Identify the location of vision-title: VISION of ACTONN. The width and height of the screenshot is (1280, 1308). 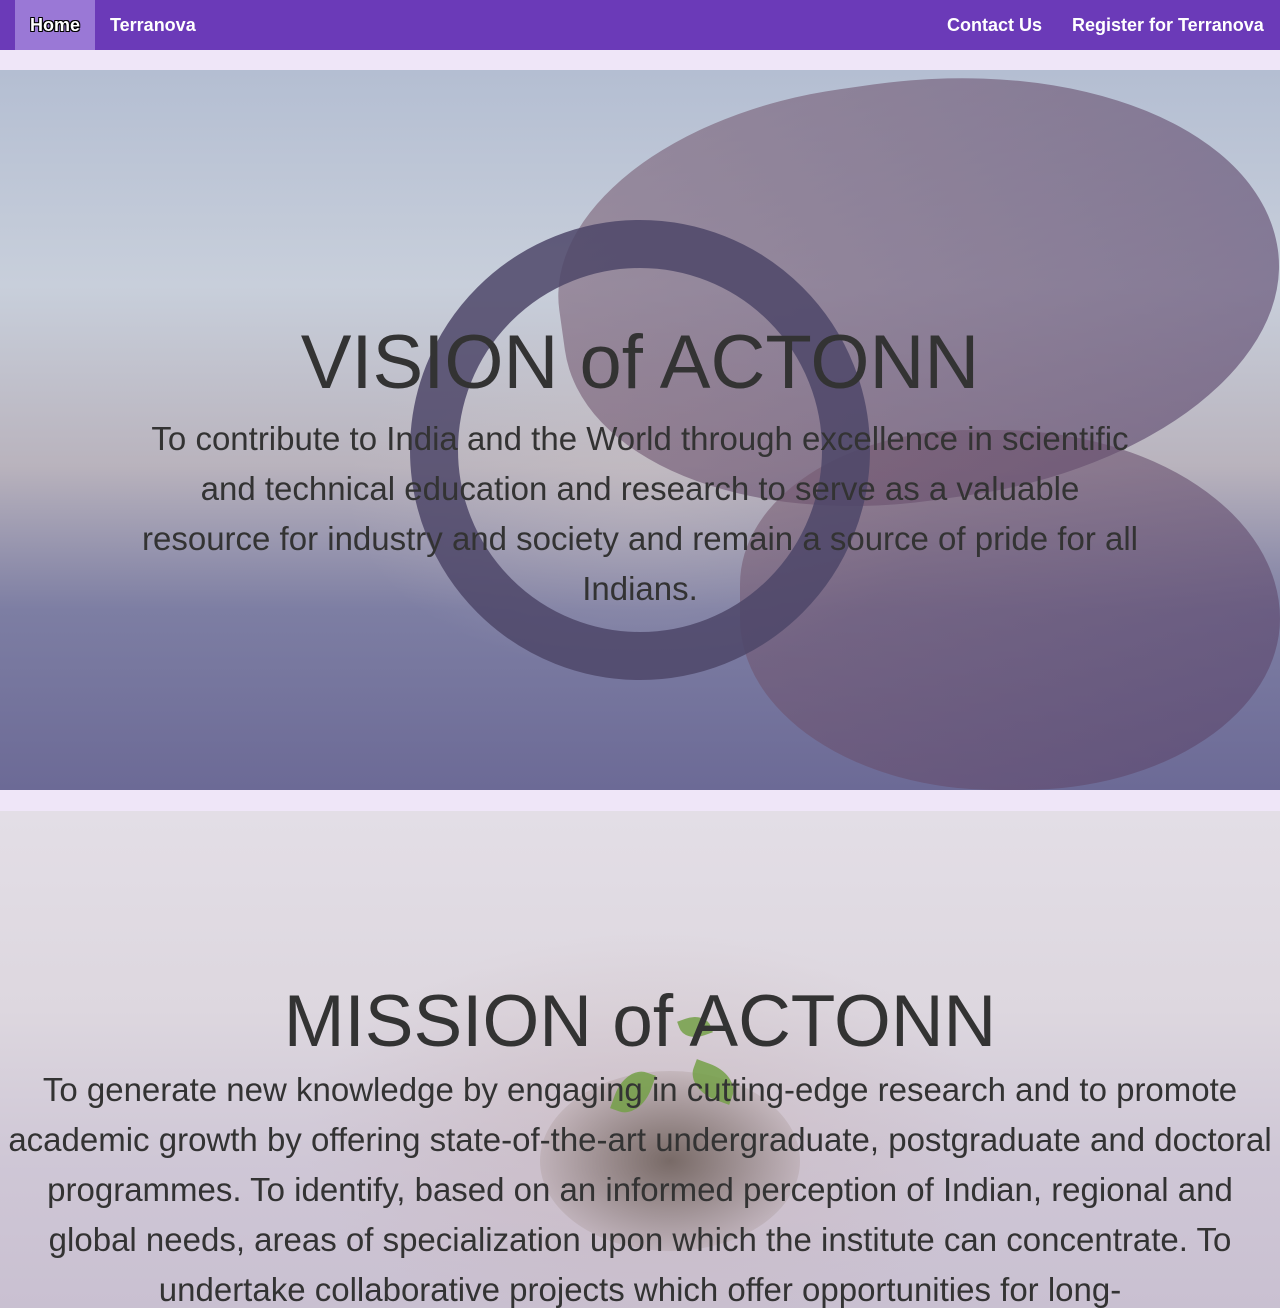
(640, 362).